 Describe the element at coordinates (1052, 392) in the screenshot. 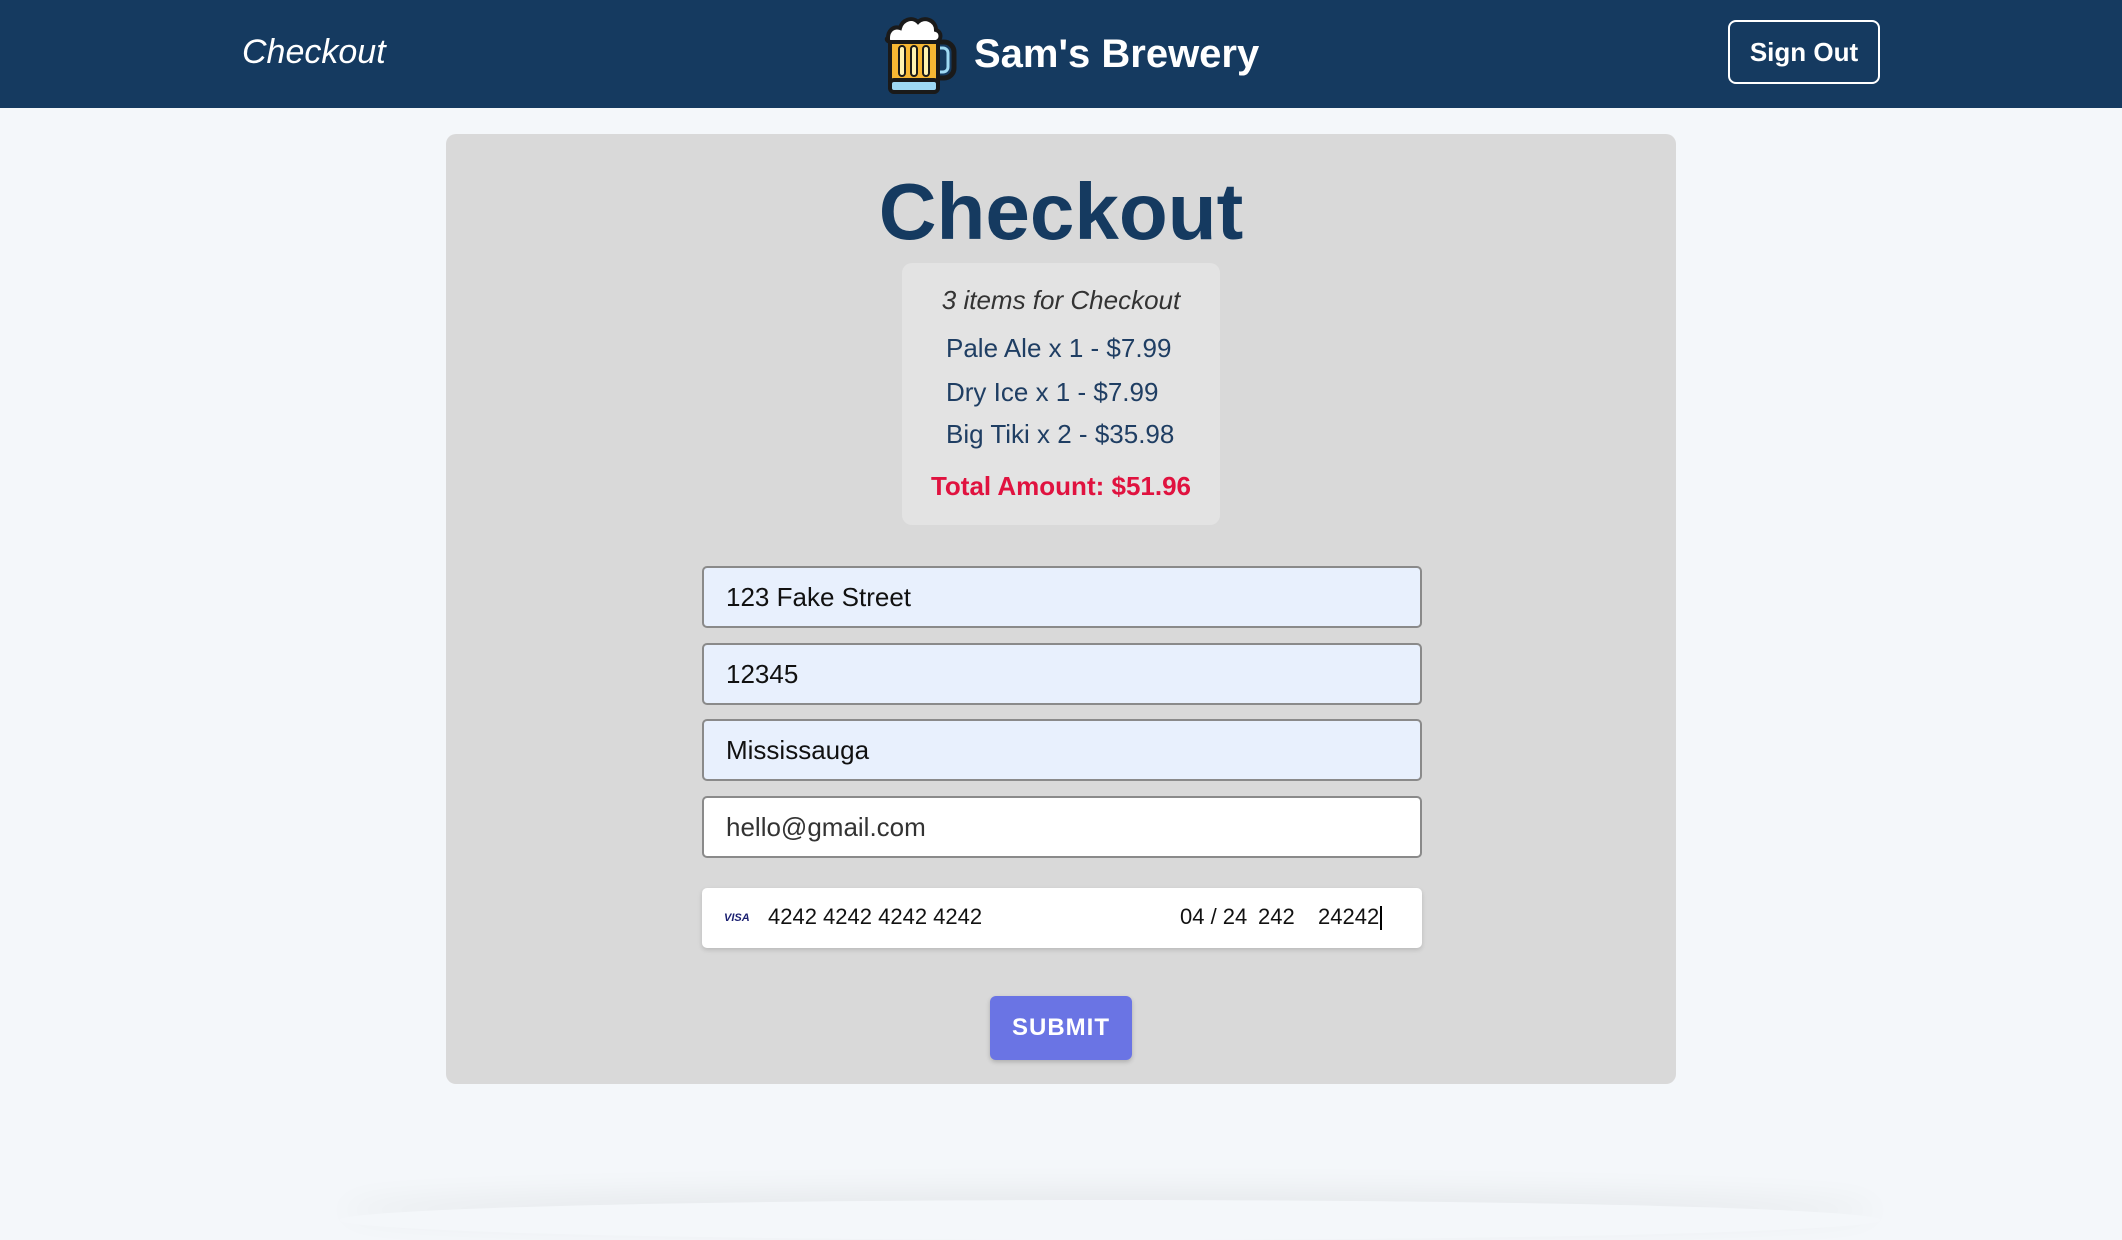

I see `summary-item: Dry Ice x 1 - $7.99` at that location.